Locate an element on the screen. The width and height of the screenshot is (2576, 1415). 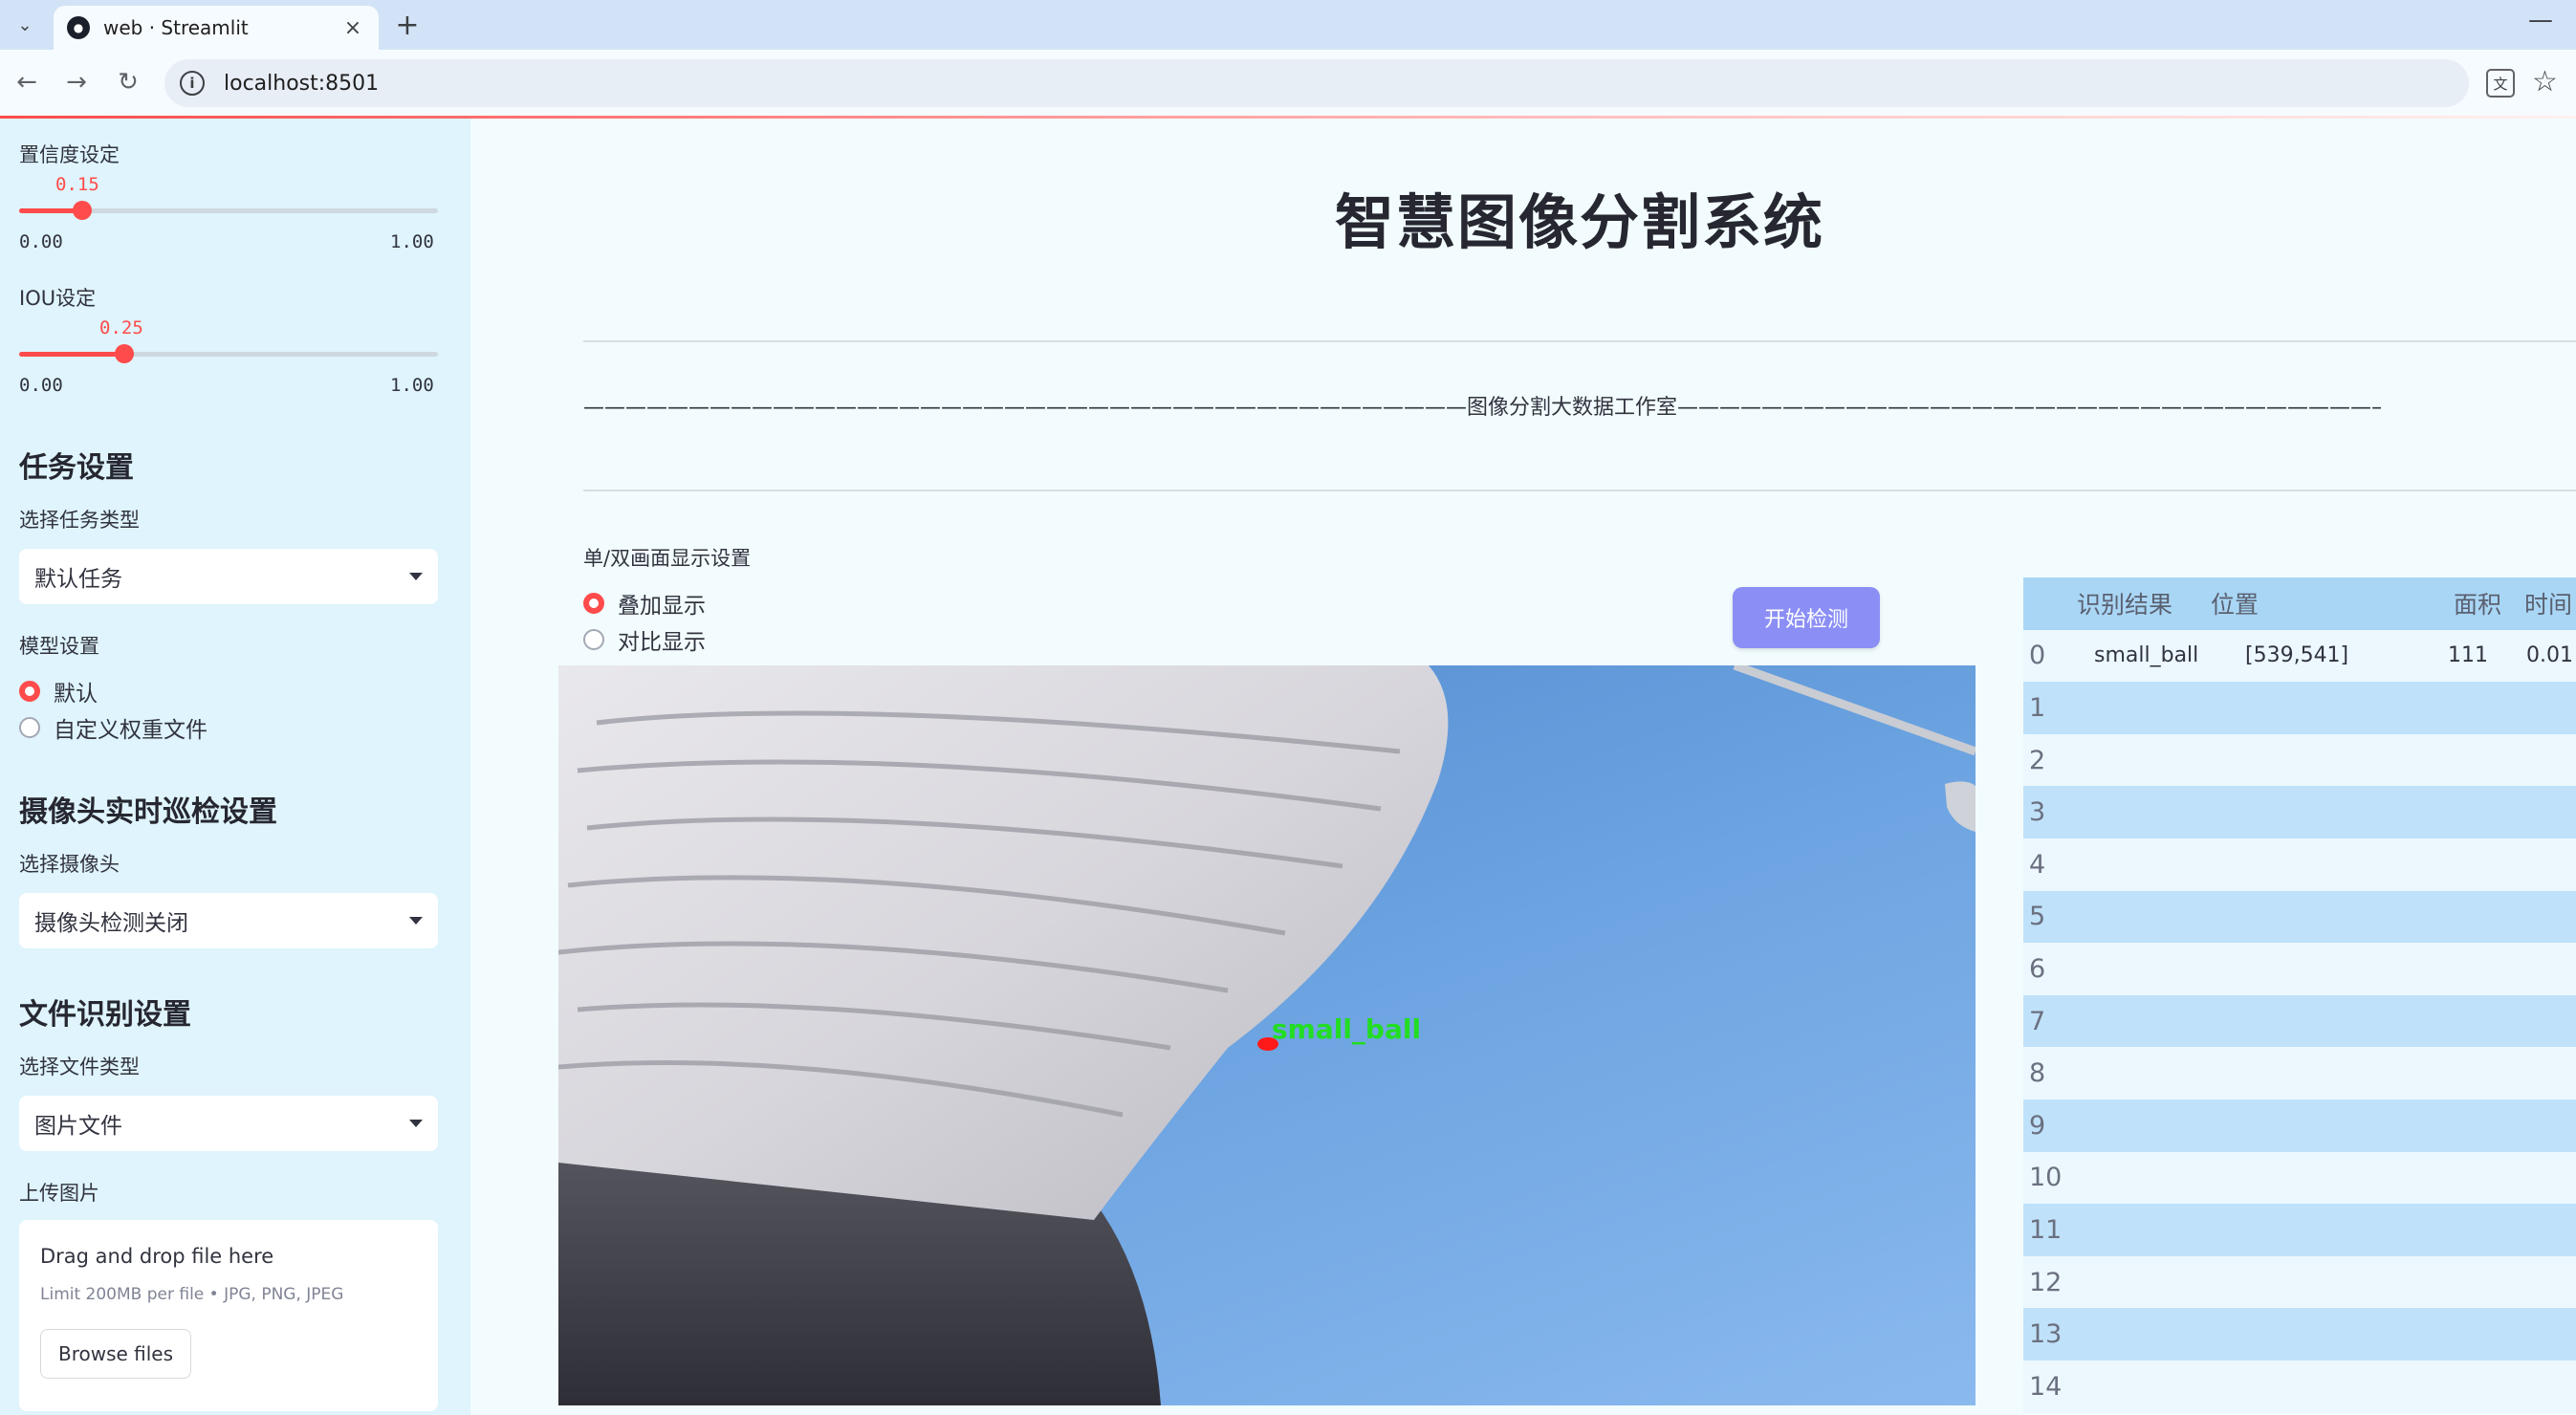
reload-icon: ↻ is located at coordinates (128, 82).